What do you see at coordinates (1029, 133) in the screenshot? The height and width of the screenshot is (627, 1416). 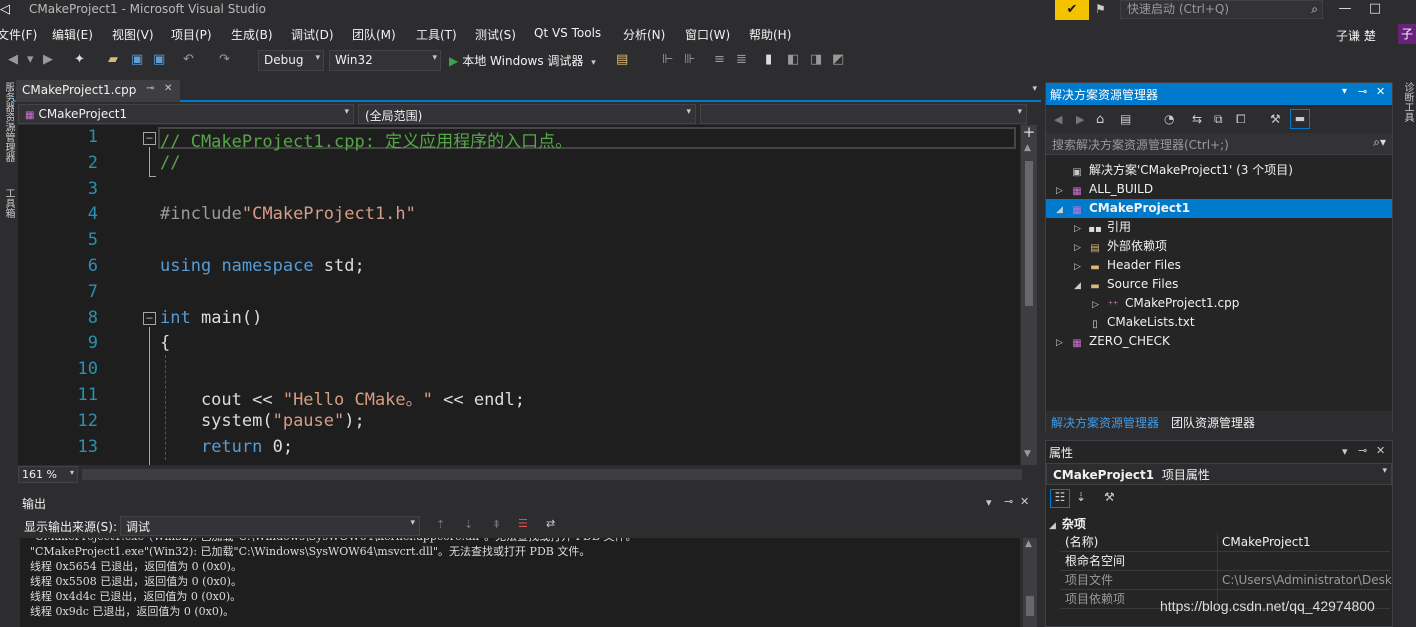 I see `split-editor-button: +` at bounding box center [1029, 133].